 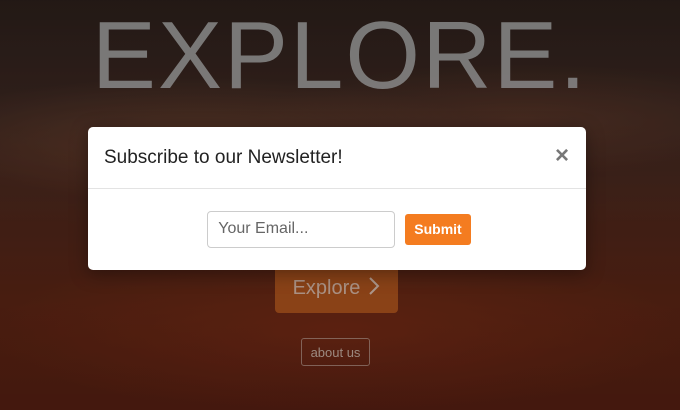 I want to click on modal-title: Subscribe to our Newsletter!, so click(x=223, y=157).